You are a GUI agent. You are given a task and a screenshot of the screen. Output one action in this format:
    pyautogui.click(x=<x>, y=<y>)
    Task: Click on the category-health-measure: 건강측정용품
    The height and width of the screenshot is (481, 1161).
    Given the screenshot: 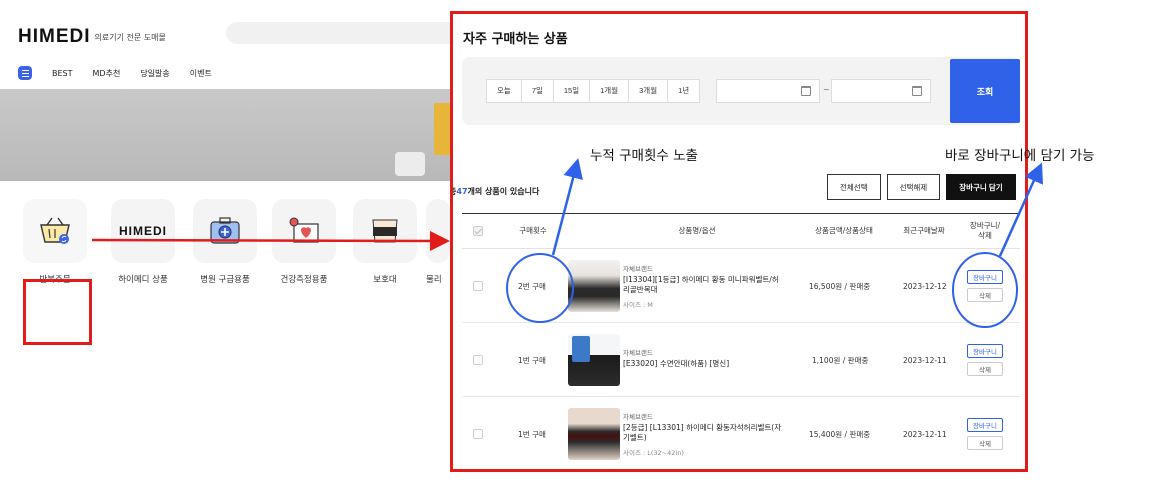 What is the action you would take?
    pyautogui.click(x=304, y=242)
    